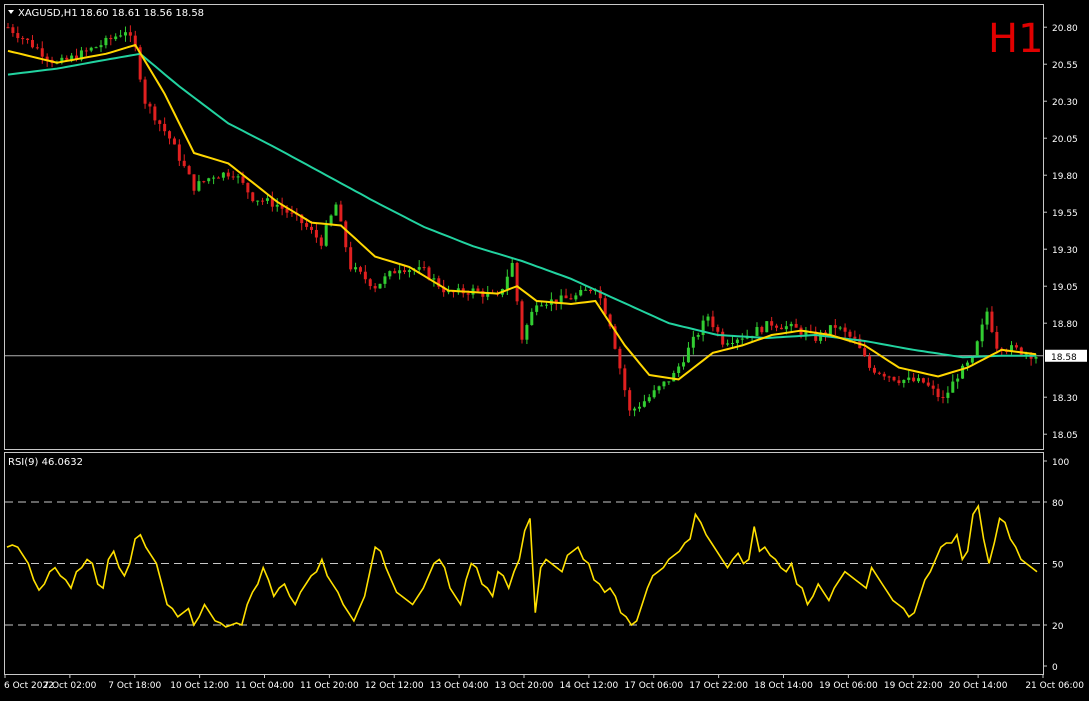 Image resolution: width=1089 pixels, height=701 pixels. I want to click on price-tick-label: 19.05, so click(1065, 288).